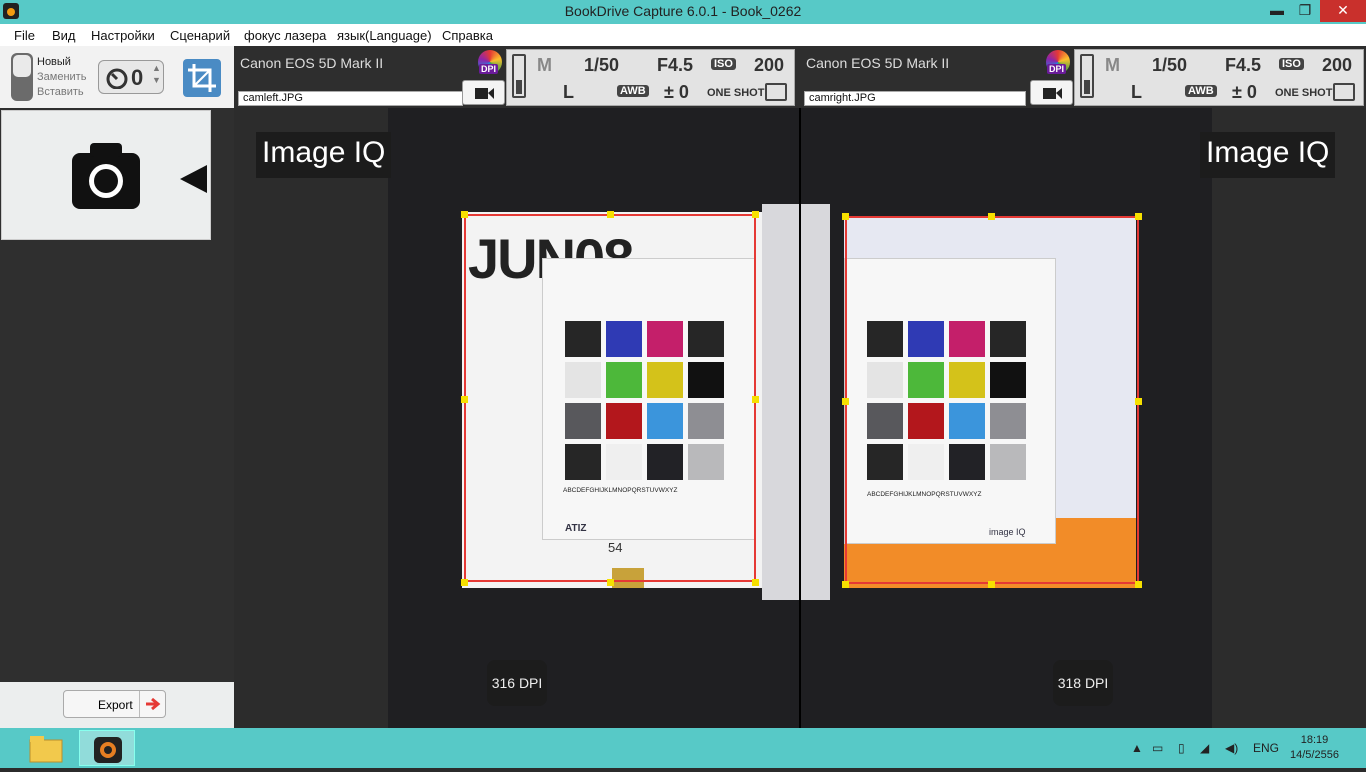  I want to click on left-crop-frame, so click(610, 398).